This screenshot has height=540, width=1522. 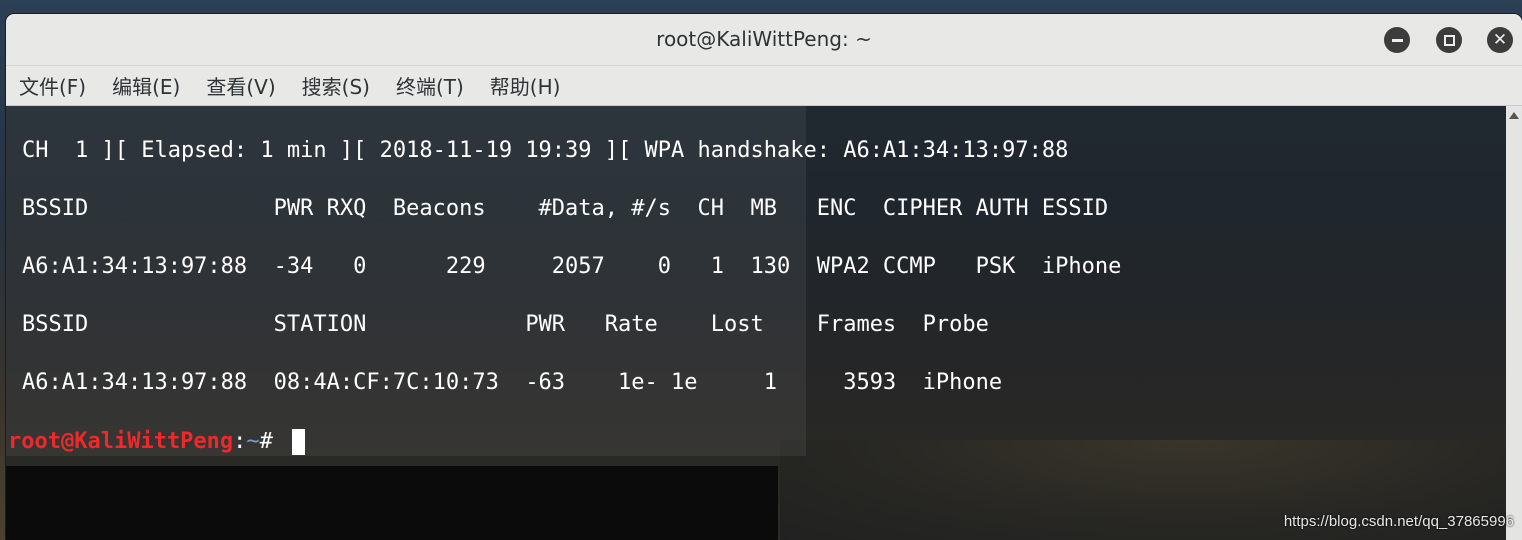 I want to click on background-window-dark-region, so click(x=392, y=503).